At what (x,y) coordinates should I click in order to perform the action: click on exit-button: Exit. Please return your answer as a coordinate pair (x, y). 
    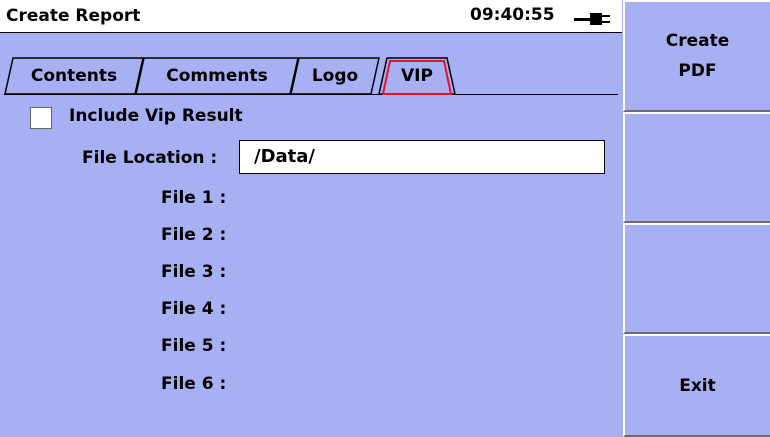
    Looking at the image, I should click on (696, 385).